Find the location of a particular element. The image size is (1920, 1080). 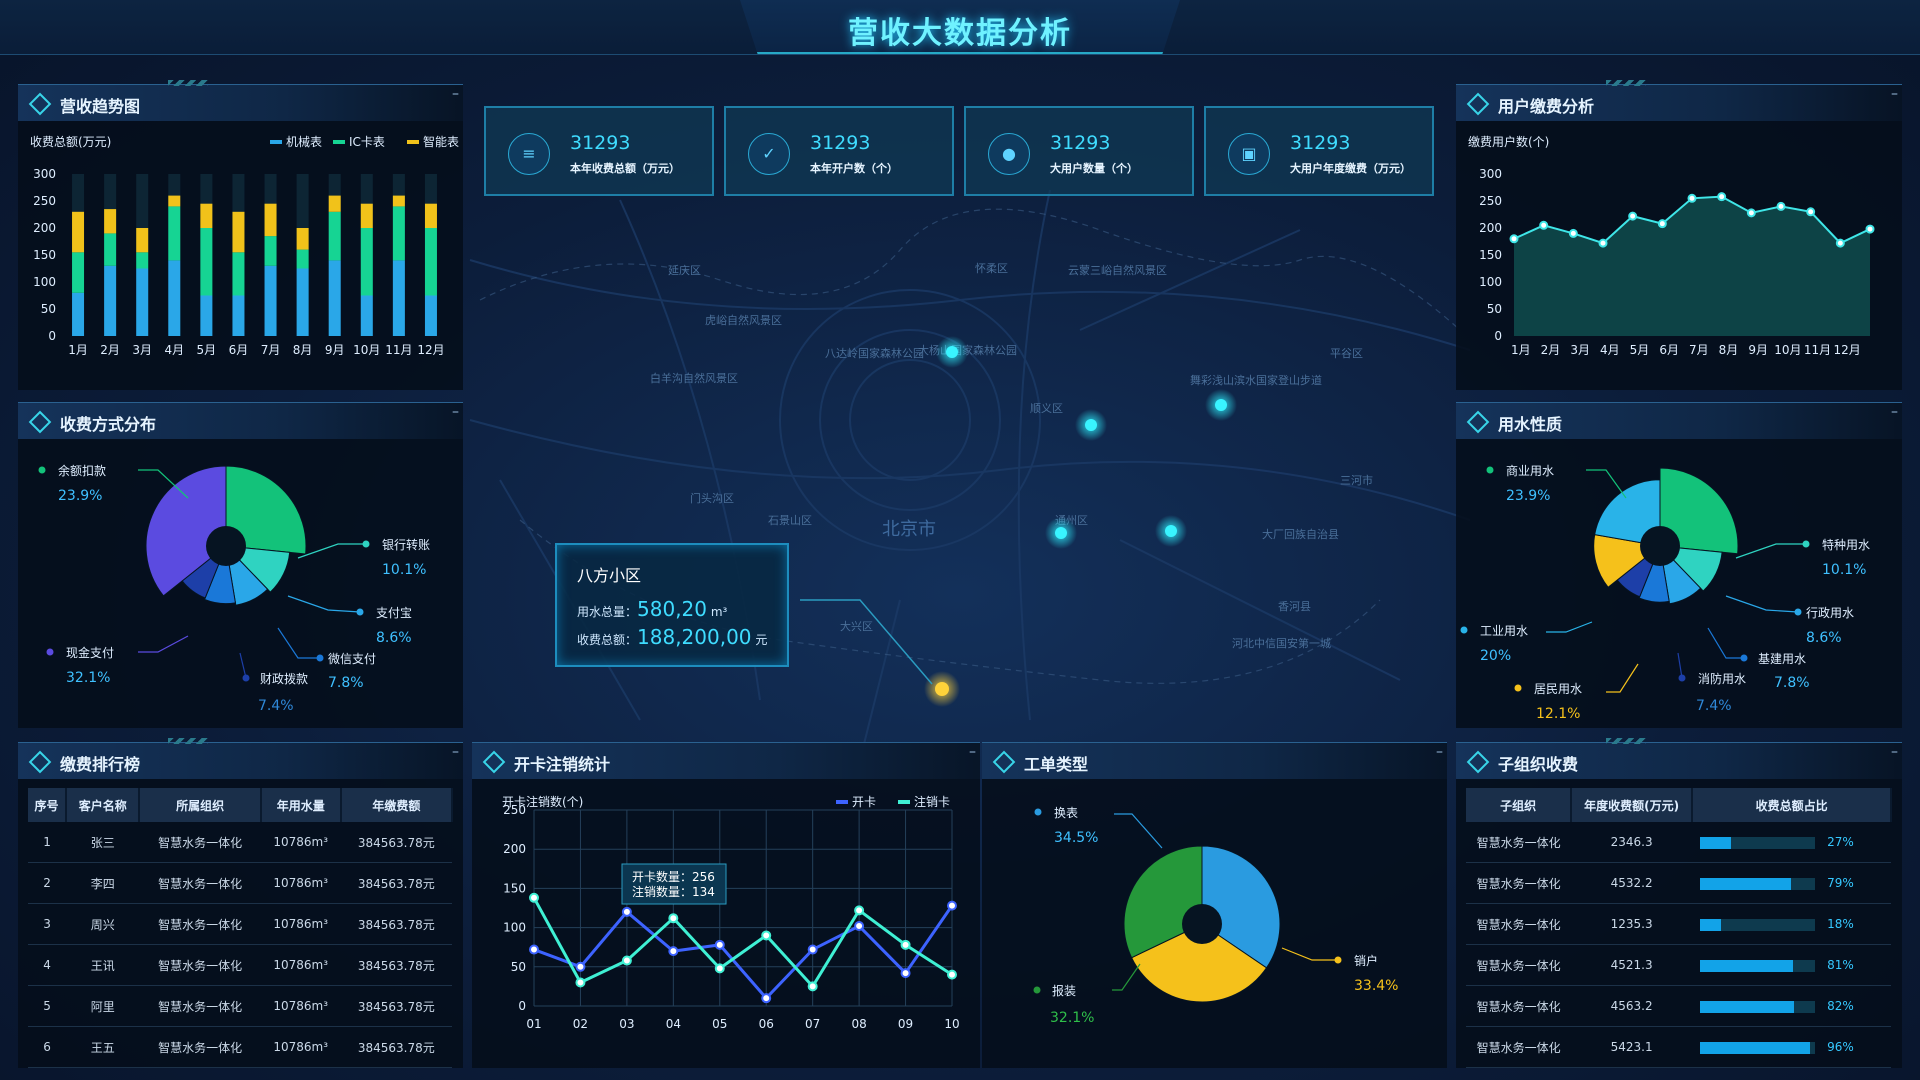

location-popup: 八方小区 用水总量：580,20 m³ 收费总额：188,200,00 元 is located at coordinates (672, 605).